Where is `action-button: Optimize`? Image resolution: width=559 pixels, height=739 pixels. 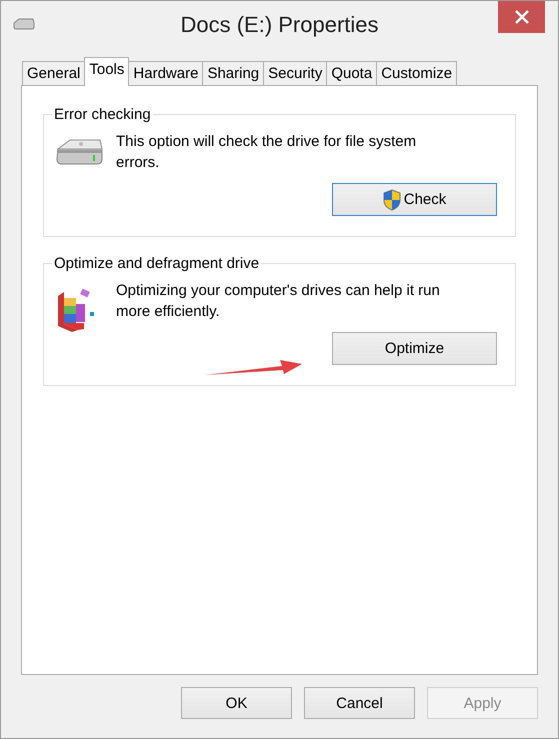
action-button: Optimize is located at coordinates (414, 348).